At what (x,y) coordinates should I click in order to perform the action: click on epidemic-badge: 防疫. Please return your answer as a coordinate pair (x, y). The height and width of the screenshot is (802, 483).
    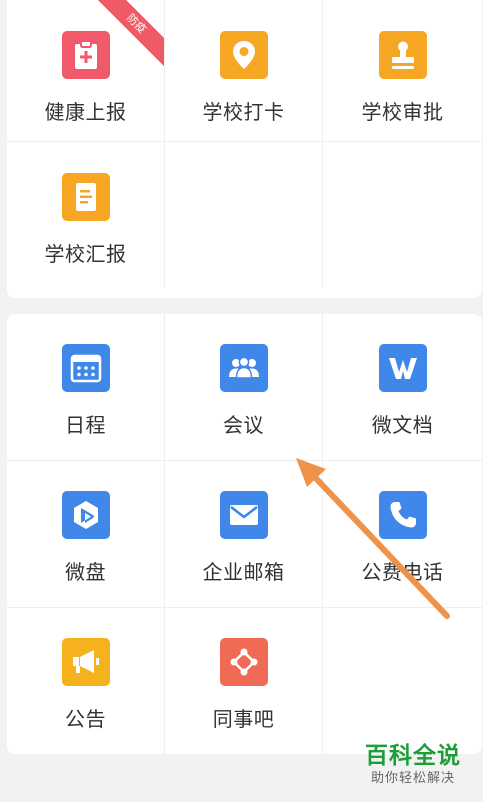
    Looking at the image, I should click on (130, 33).